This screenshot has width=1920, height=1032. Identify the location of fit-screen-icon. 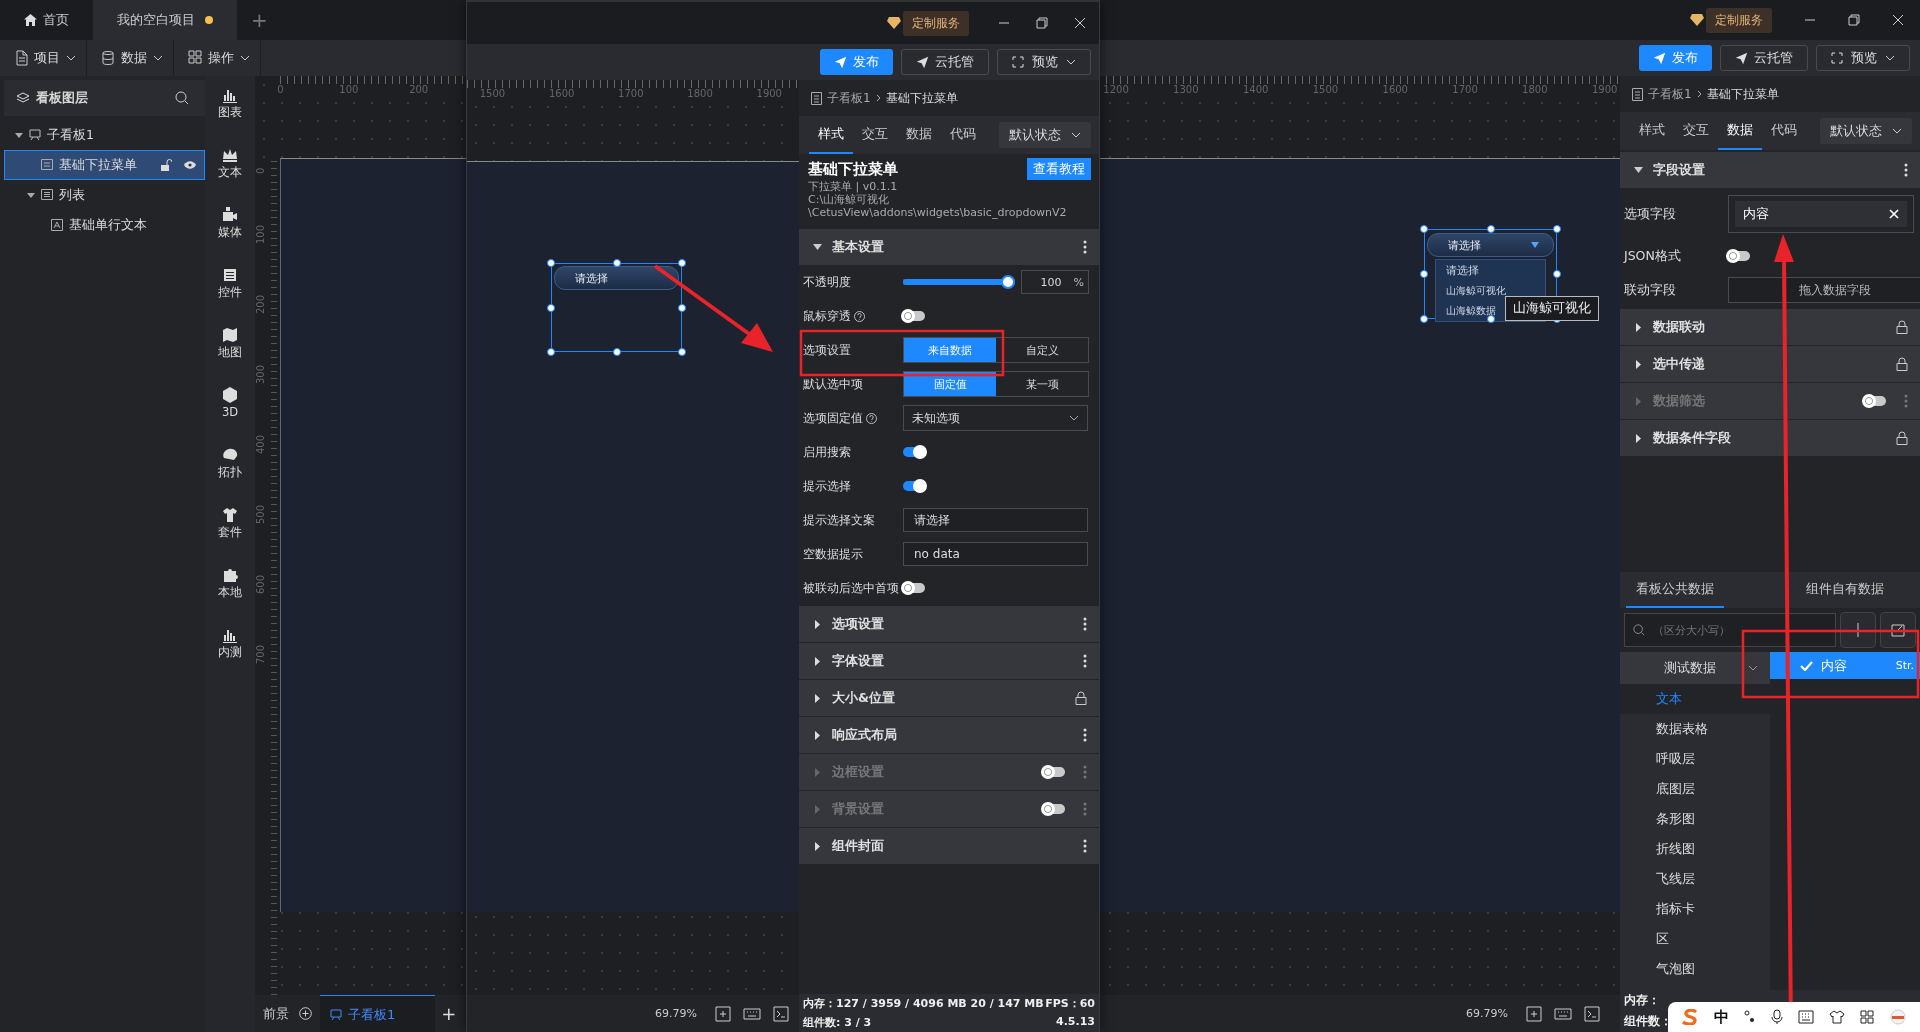
(723, 1013).